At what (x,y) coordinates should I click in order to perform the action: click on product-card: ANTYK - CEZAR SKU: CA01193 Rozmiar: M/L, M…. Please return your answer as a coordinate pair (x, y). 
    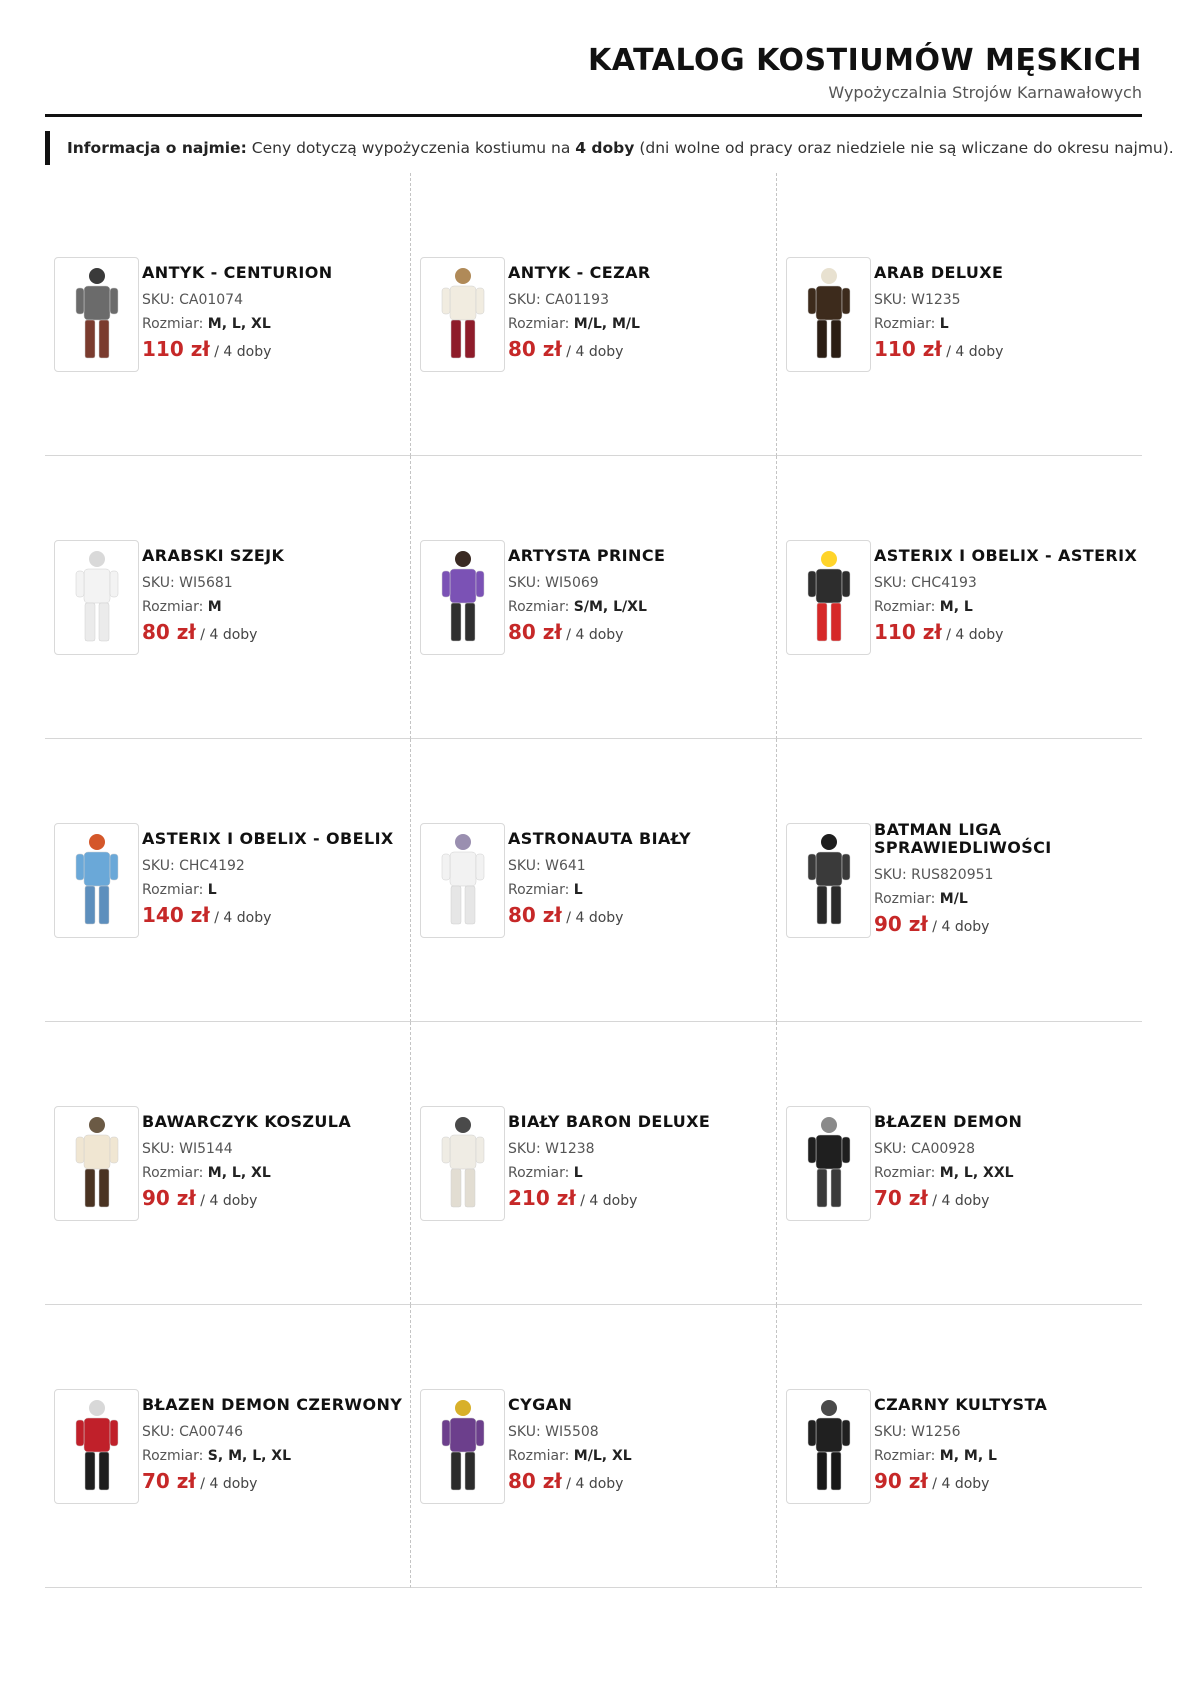
    Looking at the image, I should click on (594, 314).